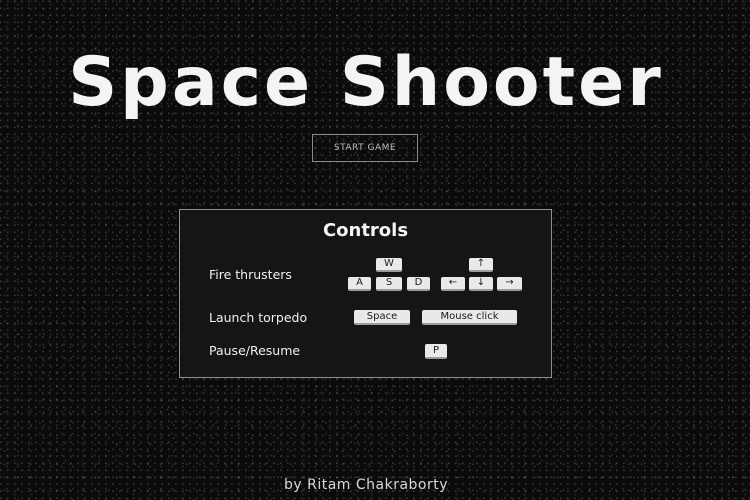  Describe the element at coordinates (365, 230) in the screenshot. I see `controls-heading: Controls` at that location.